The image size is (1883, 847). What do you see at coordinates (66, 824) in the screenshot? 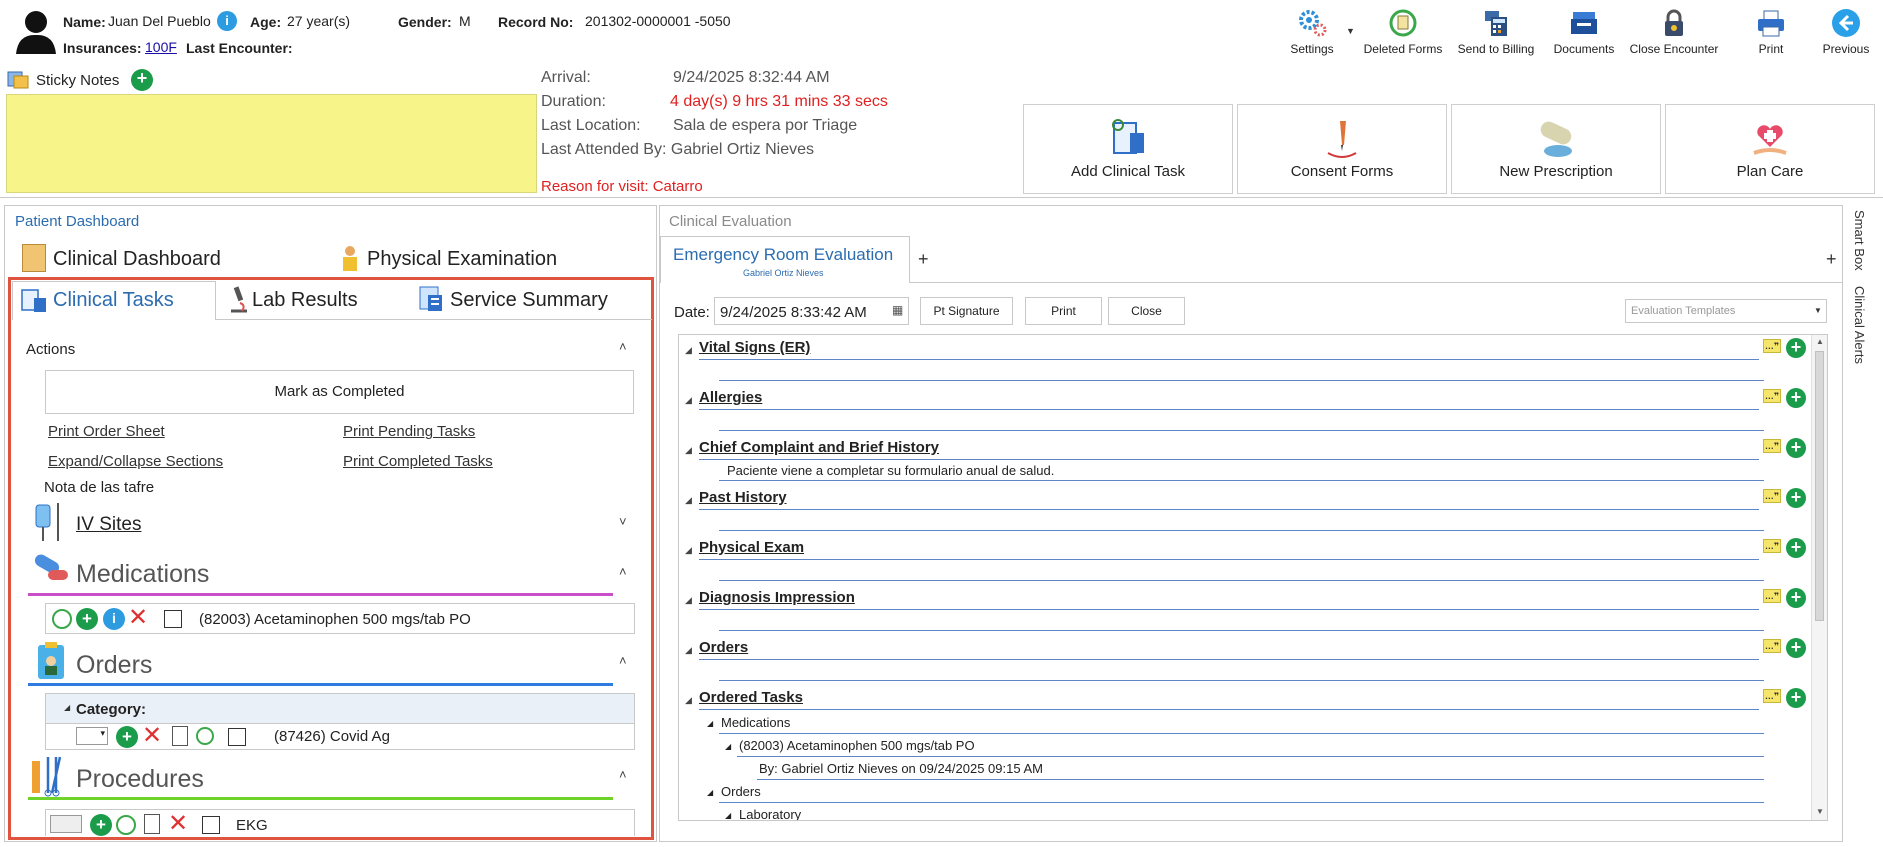
I see `type-dropdown` at bounding box center [66, 824].